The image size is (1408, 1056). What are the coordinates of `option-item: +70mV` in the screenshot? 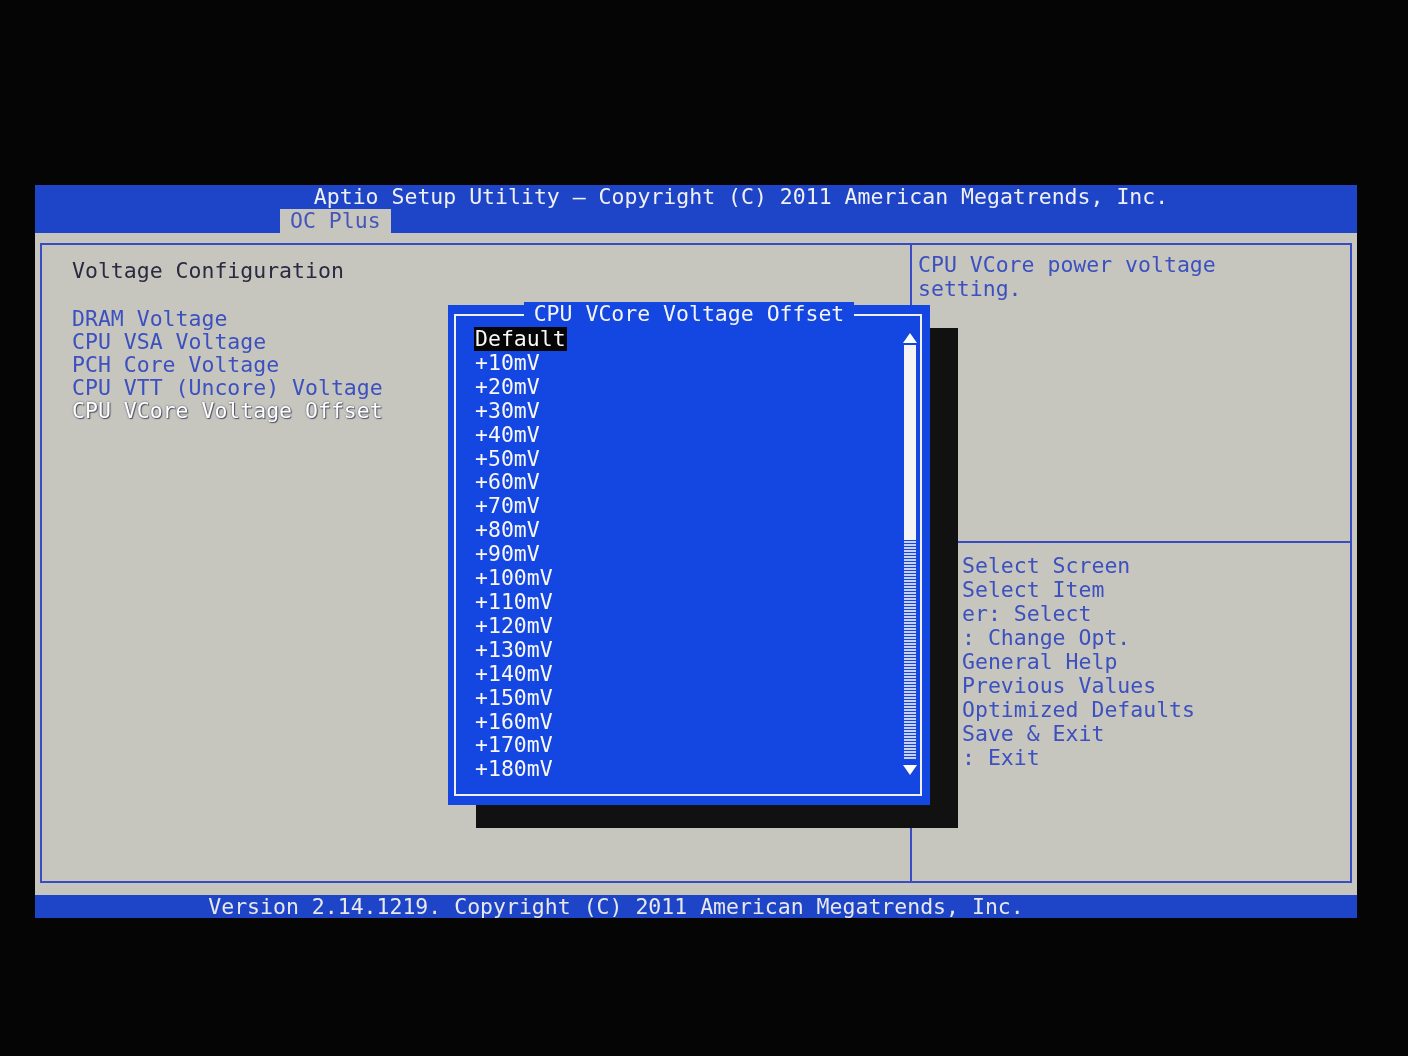 It's located at (507, 506).